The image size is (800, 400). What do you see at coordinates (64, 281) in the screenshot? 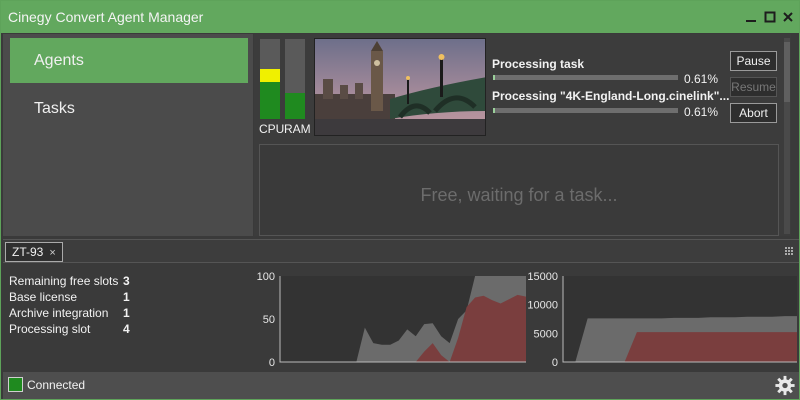
I see `detail-label: Remaining free slots` at bounding box center [64, 281].